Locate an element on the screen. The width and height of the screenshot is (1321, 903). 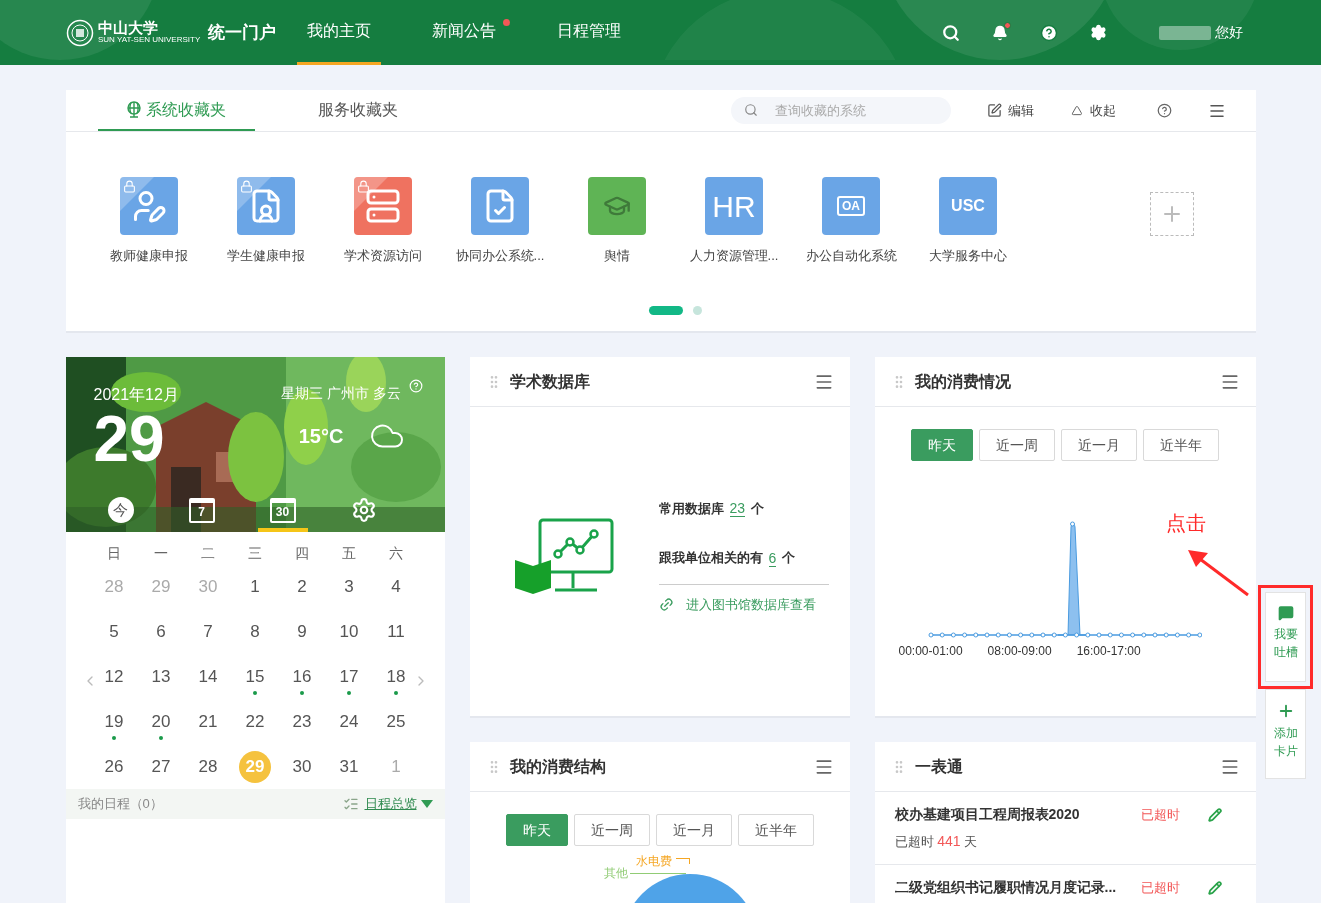
calendar-day: 31 is located at coordinates (349, 766).